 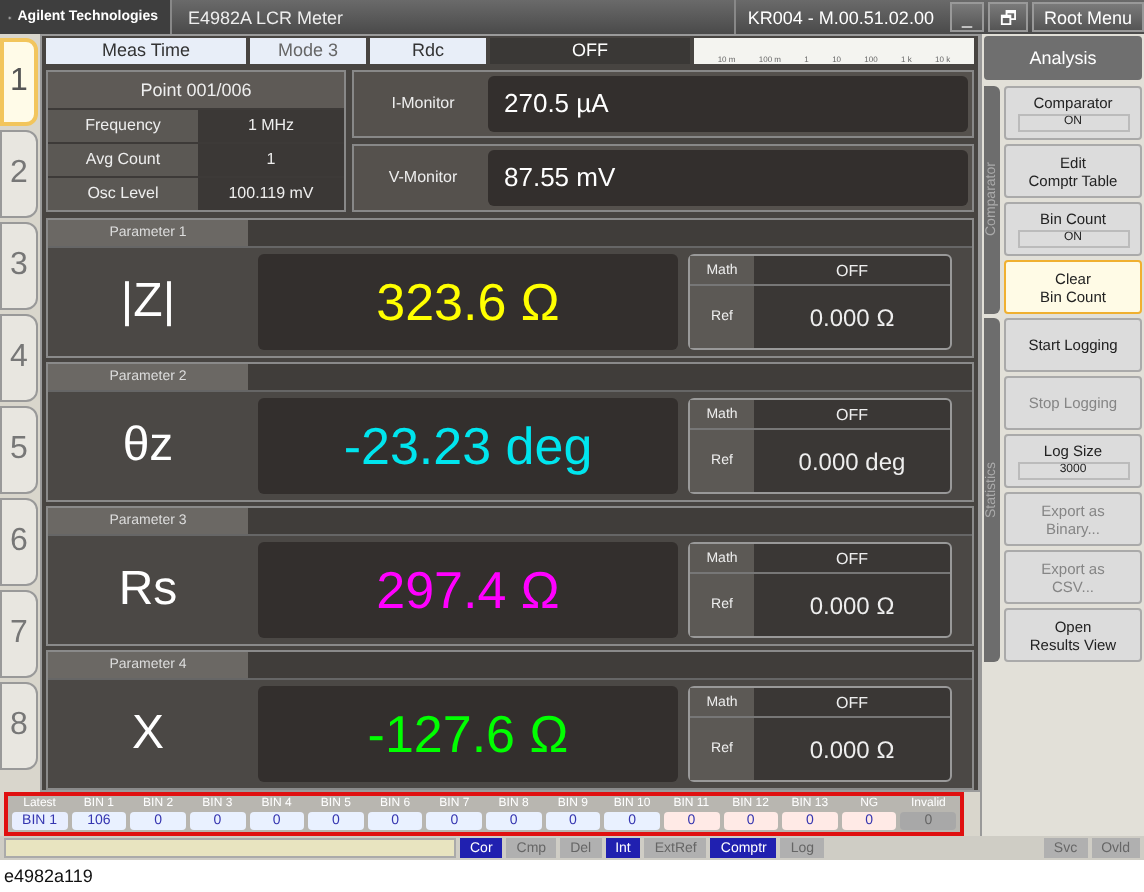 What do you see at coordinates (147, 734) in the screenshot?
I see `parameter-name: X` at bounding box center [147, 734].